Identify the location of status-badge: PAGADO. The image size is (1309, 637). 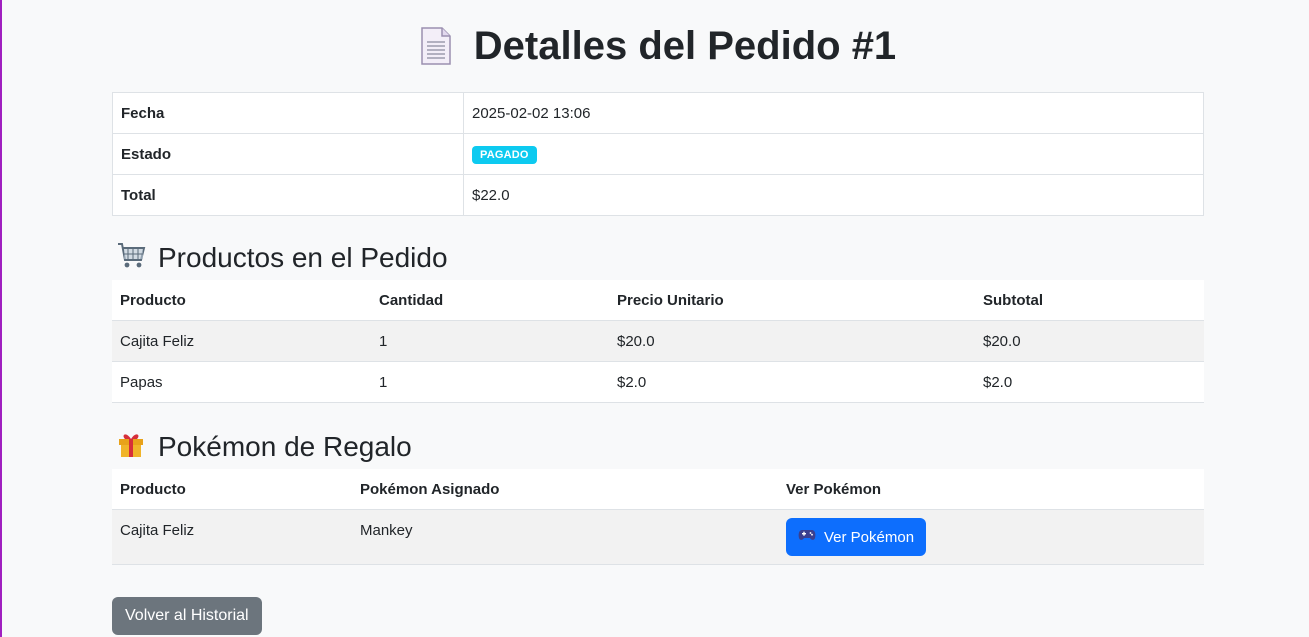
(504, 154).